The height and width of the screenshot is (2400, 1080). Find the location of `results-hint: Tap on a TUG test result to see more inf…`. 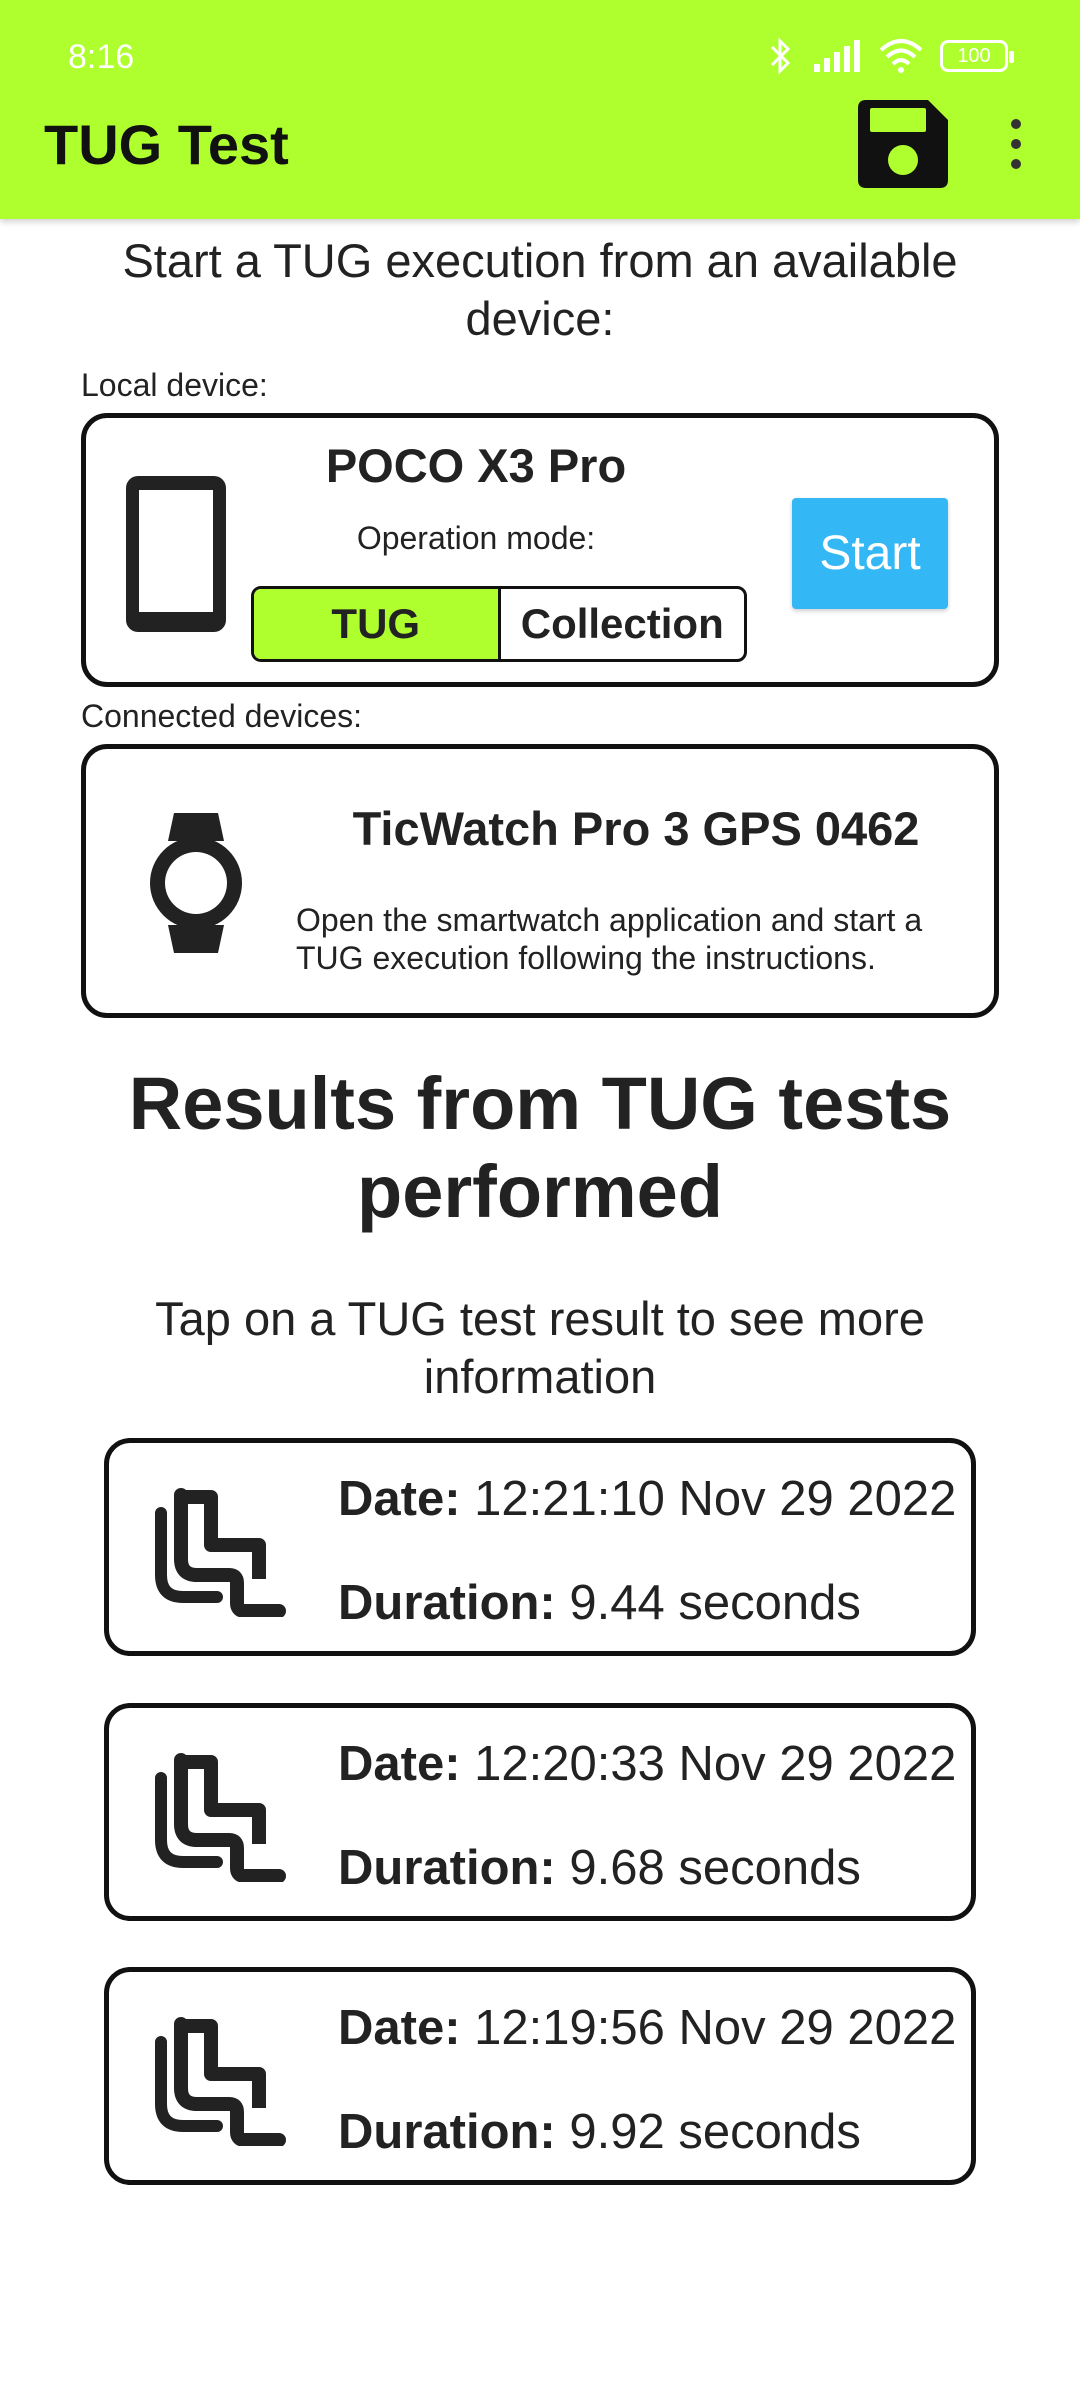

results-hint: Tap on a TUG test result to see more inf… is located at coordinates (540, 1347).